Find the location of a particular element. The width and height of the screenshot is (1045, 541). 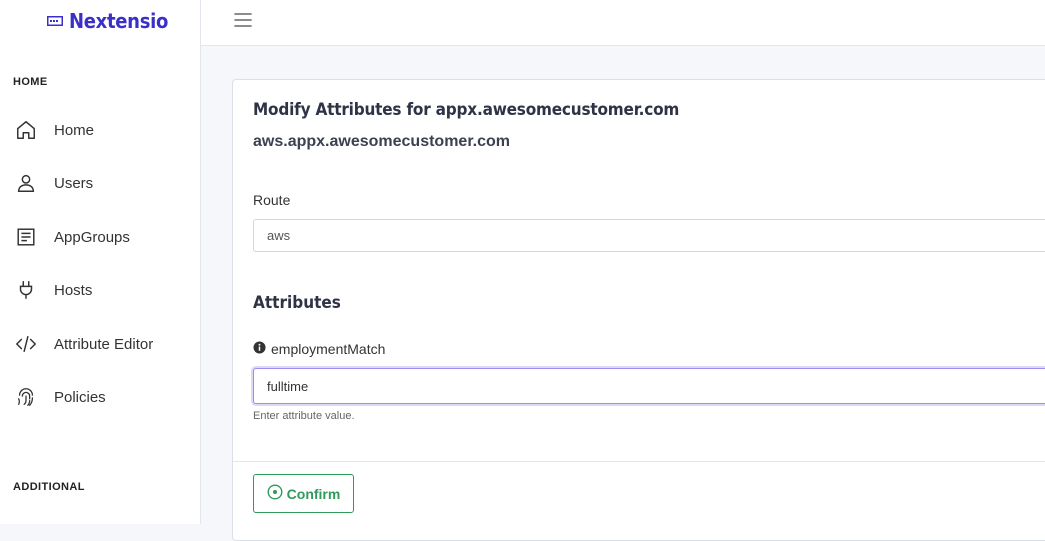

info-icon is located at coordinates (259, 349).